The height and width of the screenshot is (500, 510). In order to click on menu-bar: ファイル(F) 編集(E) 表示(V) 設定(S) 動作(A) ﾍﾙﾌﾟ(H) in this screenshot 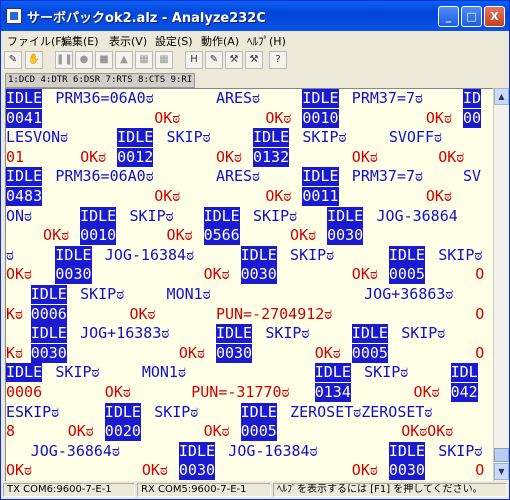, I will do `click(255, 40)`.